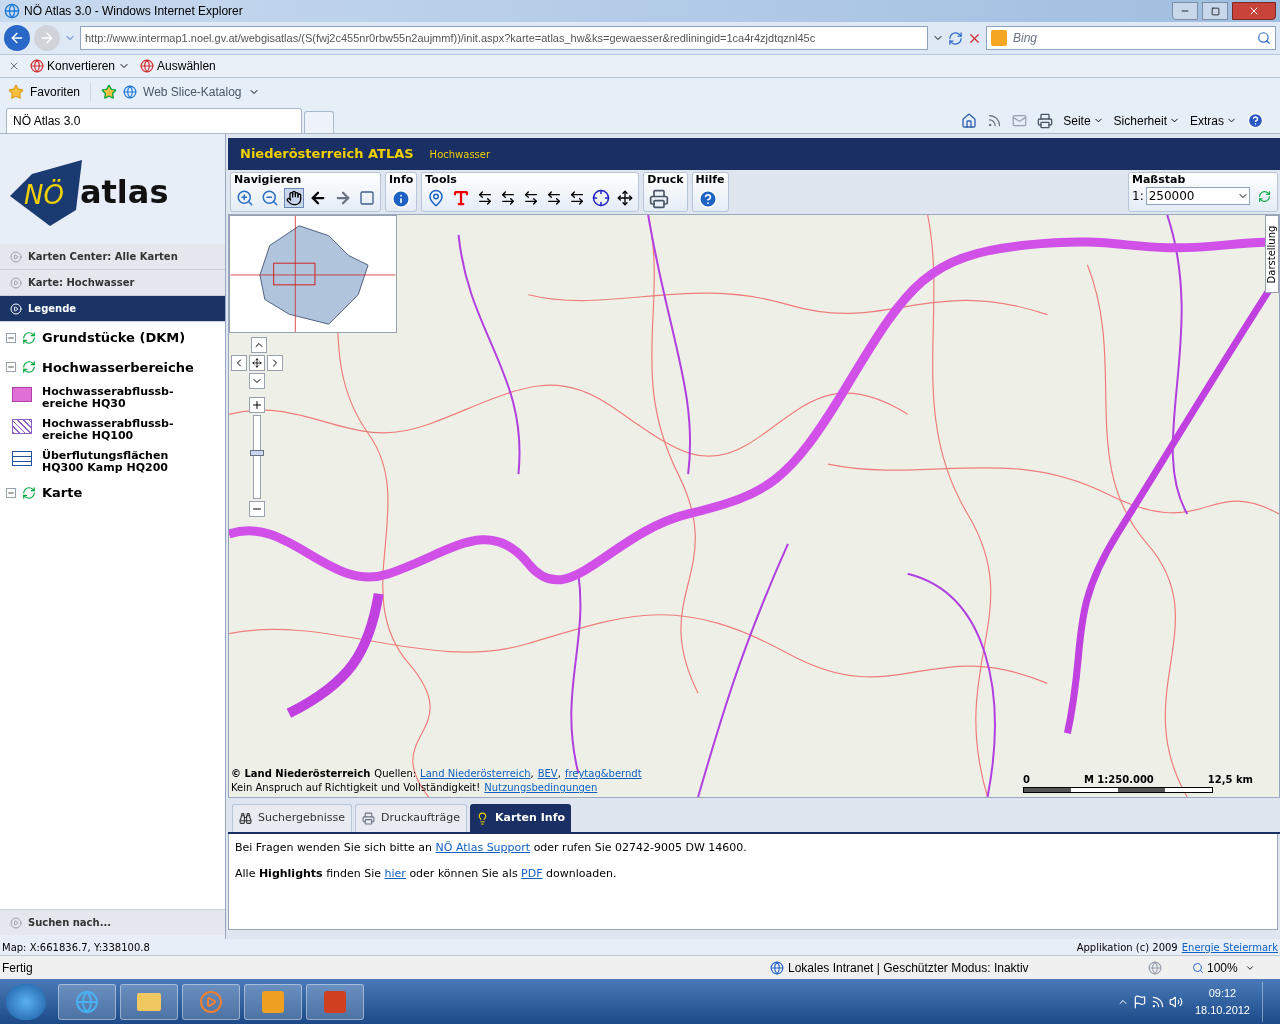 This screenshot has width=1280, height=1024. What do you see at coordinates (1229, 947) in the screenshot?
I see `credit-link: Energie Steiermark` at bounding box center [1229, 947].